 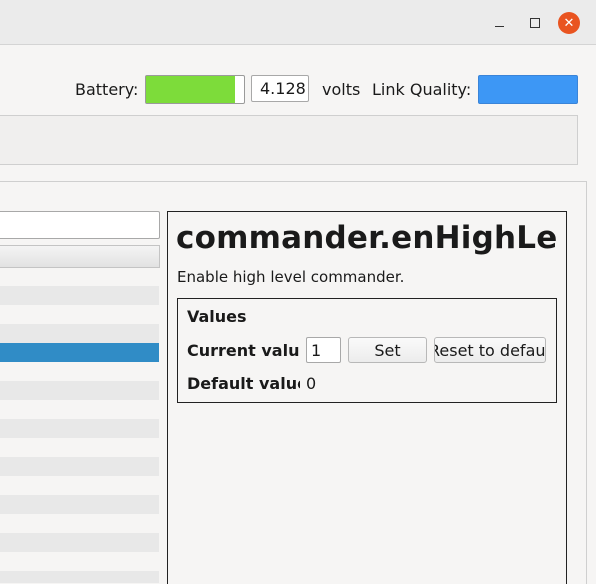 I want to click on parameter-row-selected, so click(x=79, y=352).